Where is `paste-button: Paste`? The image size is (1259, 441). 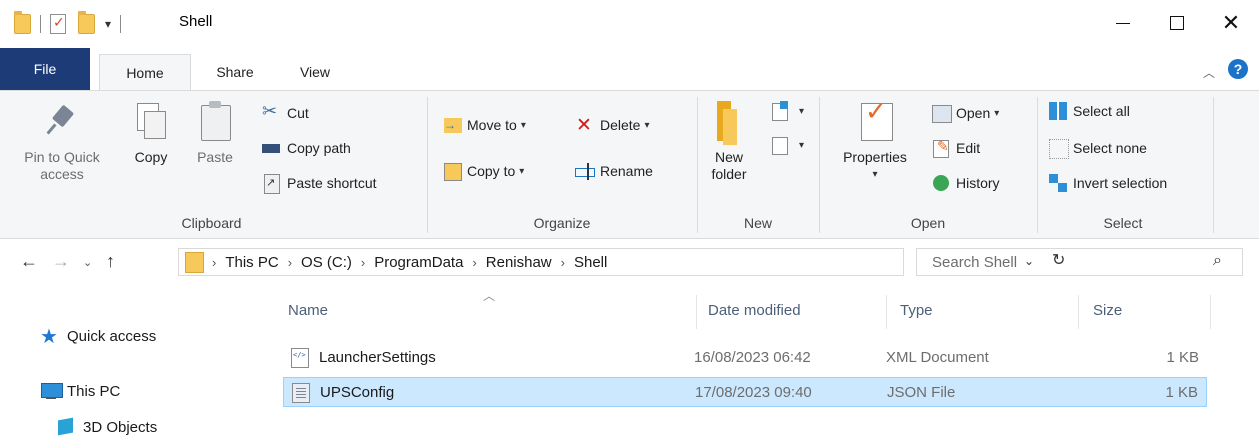 paste-button: Paste is located at coordinates (215, 132).